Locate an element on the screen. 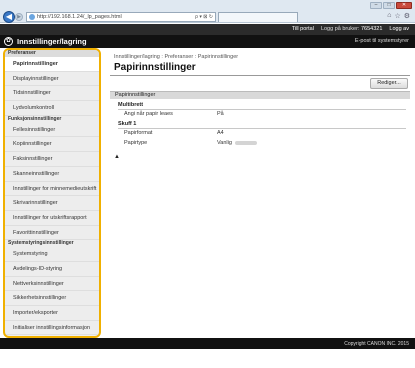 The image size is (415, 368). settings-panel-header: Papirinnstillinger is located at coordinates (260, 95).